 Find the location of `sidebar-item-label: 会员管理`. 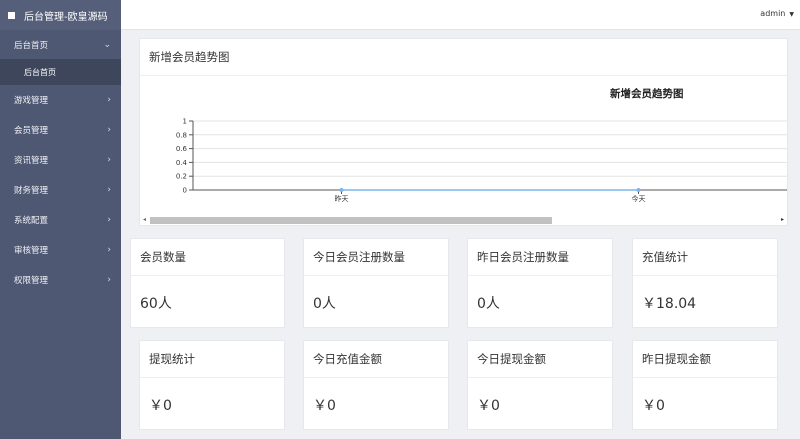

sidebar-item-label: 会员管理 is located at coordinates (31, 131).